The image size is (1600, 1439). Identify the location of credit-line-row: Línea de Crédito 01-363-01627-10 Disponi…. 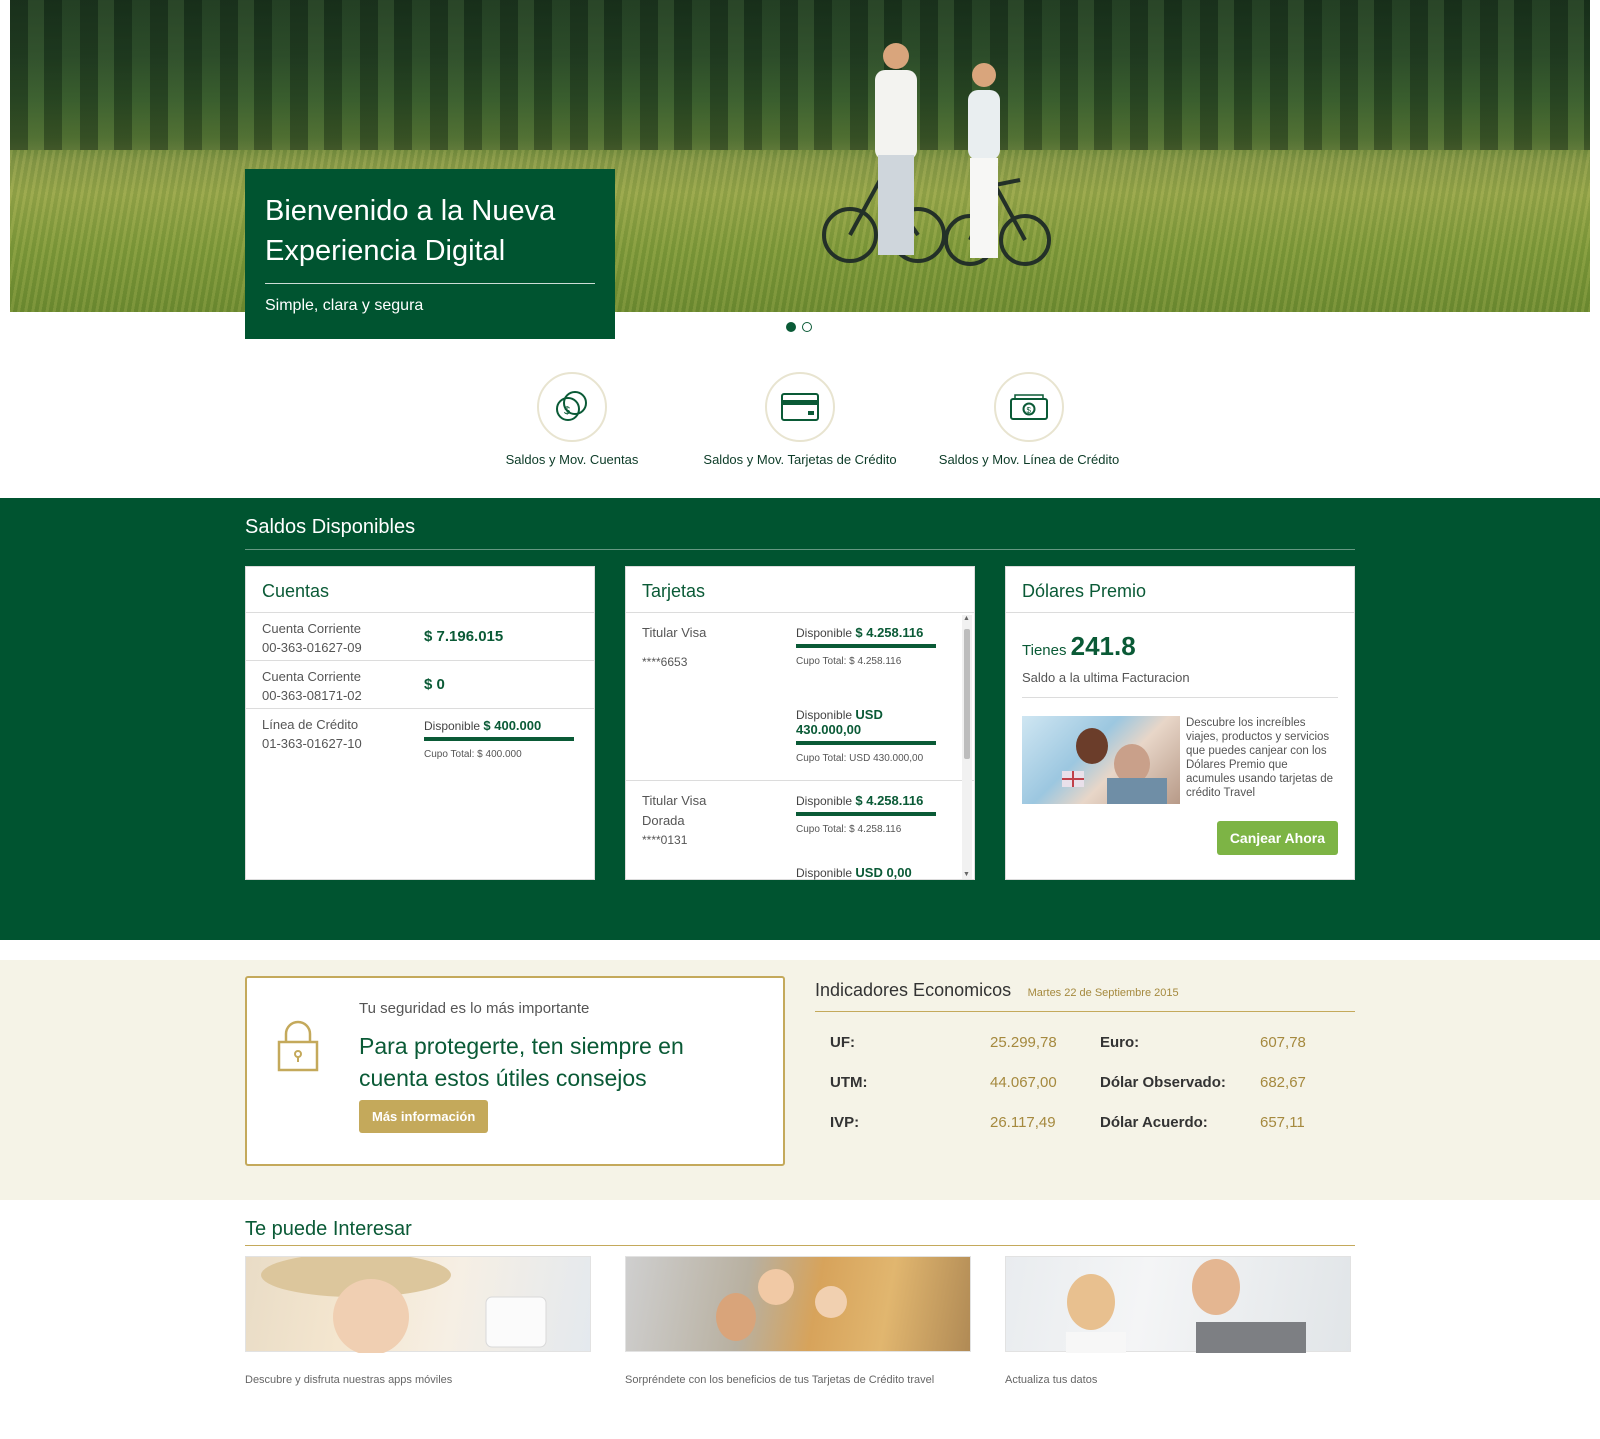
(420, 741).